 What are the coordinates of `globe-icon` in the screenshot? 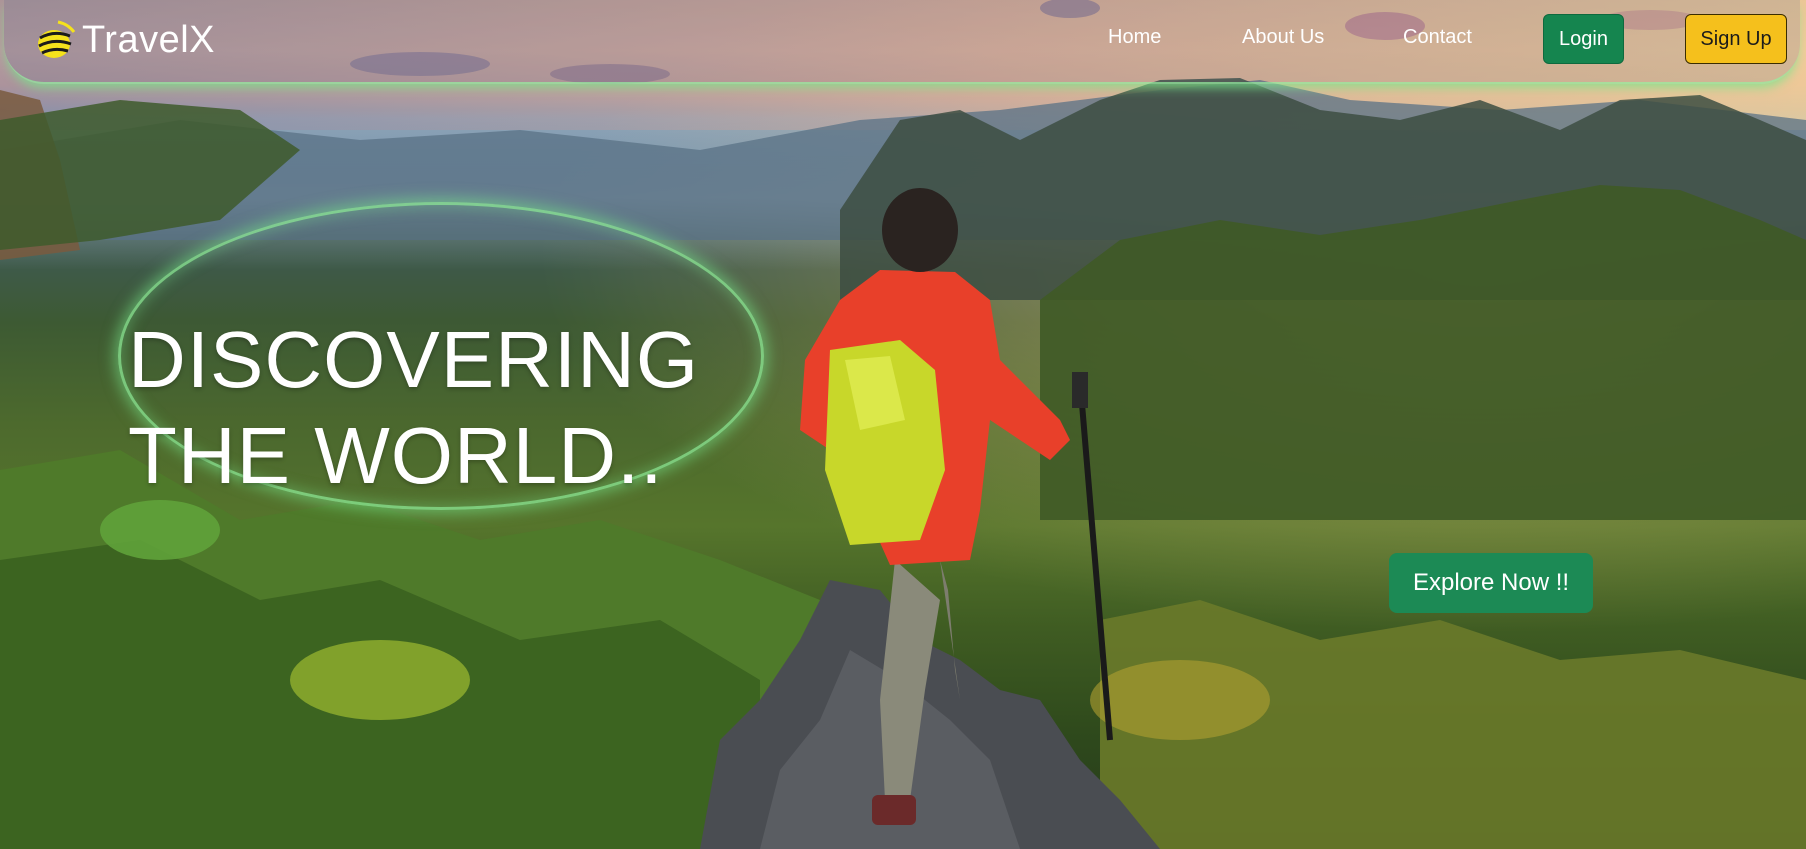 It's located at (57, 39).